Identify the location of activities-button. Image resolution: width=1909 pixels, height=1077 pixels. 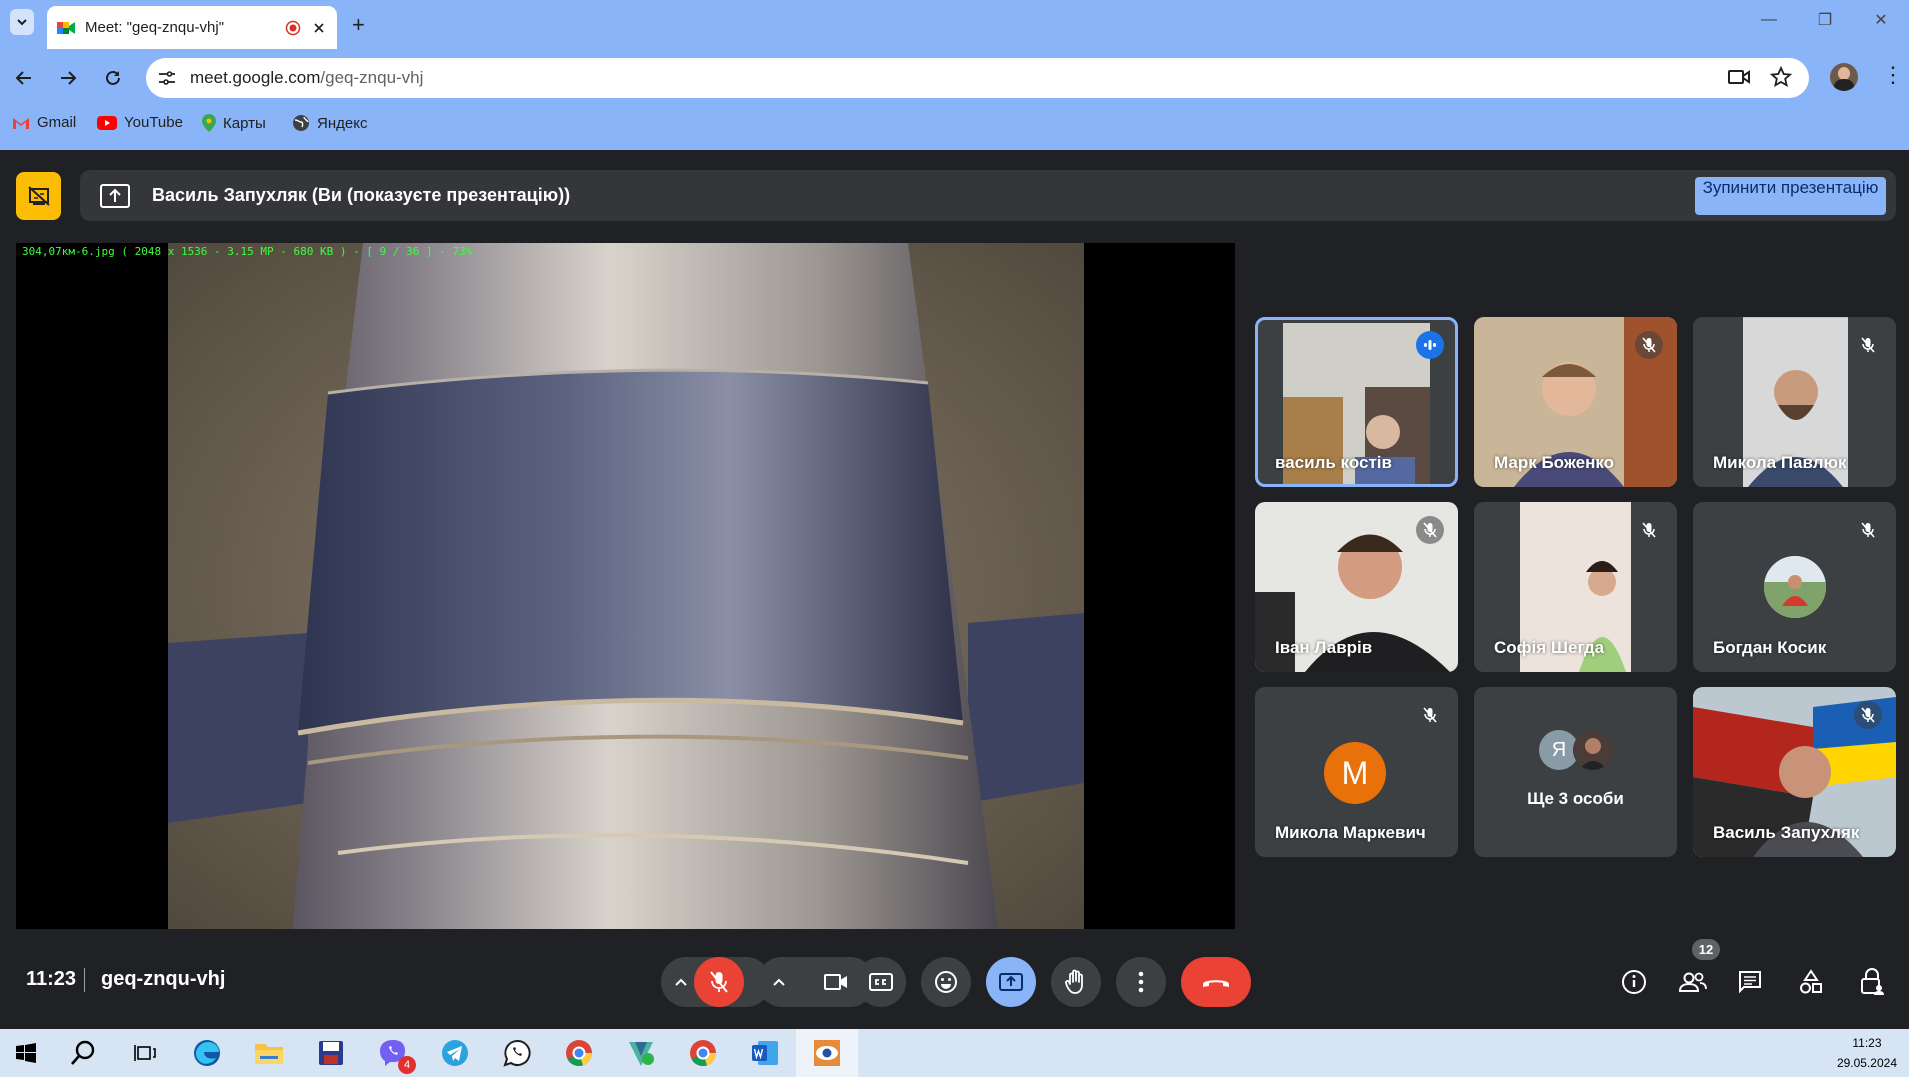
(1811, 982).